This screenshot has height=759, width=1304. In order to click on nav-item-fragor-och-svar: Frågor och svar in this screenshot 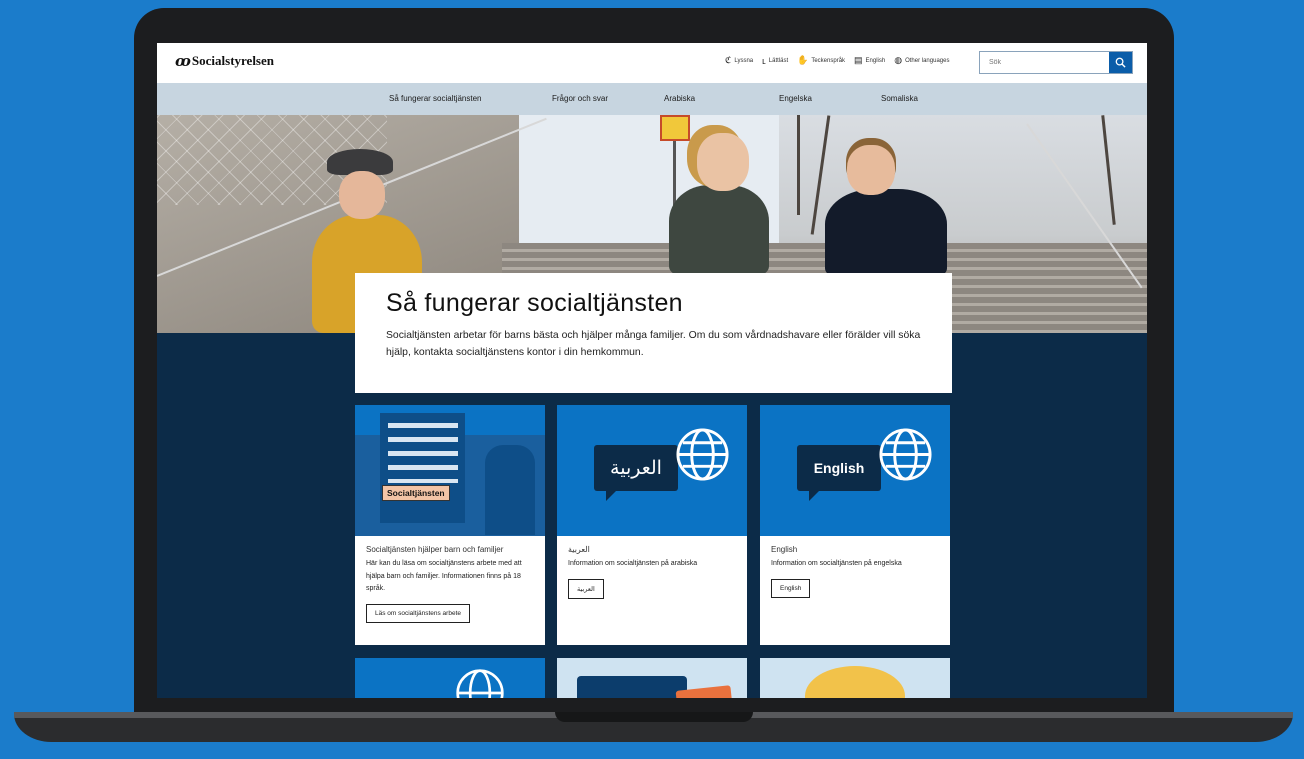, I will do `click(580, 98)`.